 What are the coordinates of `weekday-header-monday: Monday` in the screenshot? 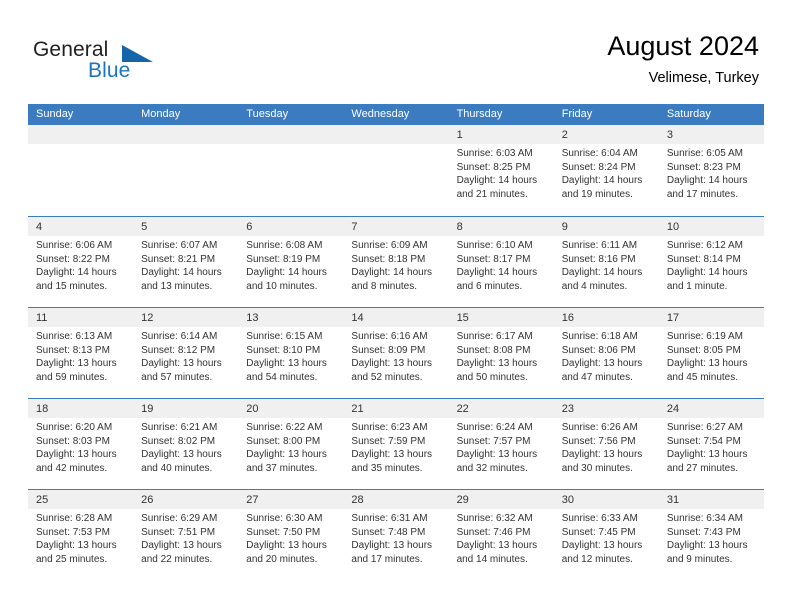 It's located at (161, 114).